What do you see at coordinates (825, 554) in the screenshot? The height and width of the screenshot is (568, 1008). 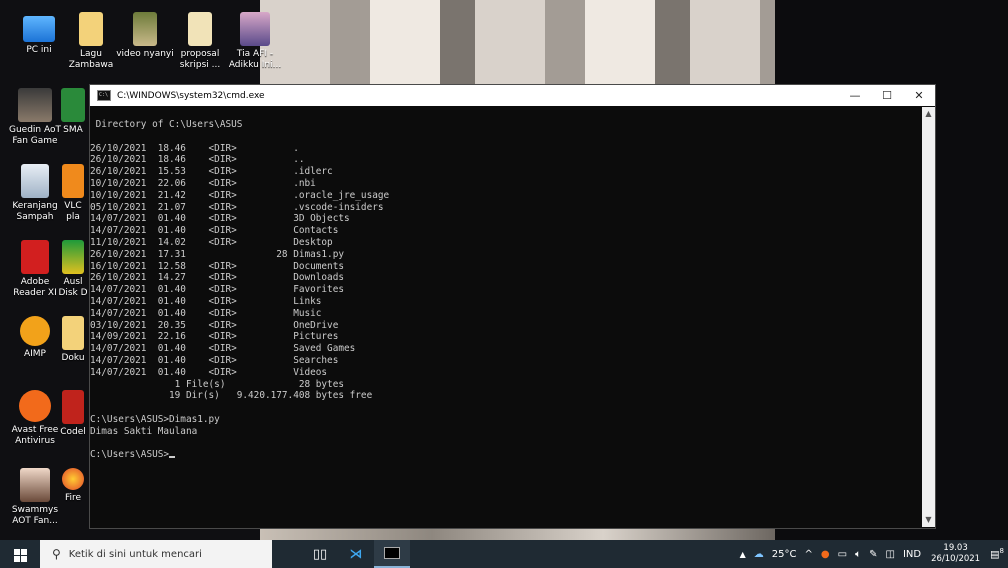 I see `avast-tray-icon: ●` at bounding box center [825, 554].